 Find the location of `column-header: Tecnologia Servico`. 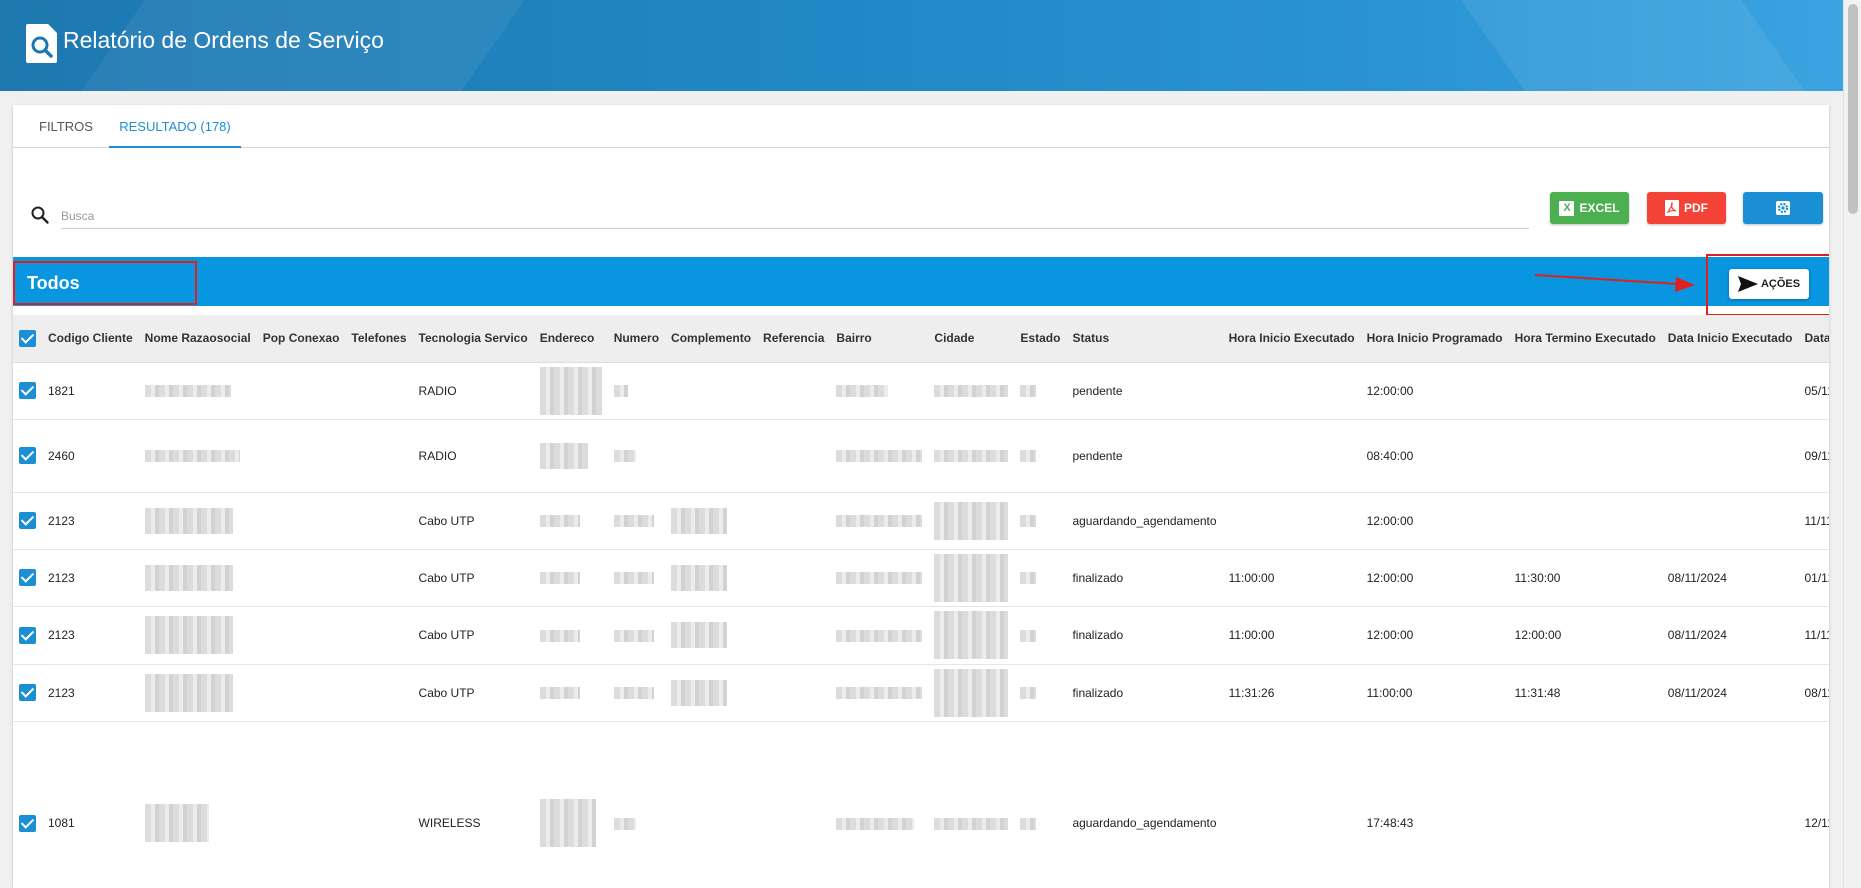

column-header: Tecnologia Servico is located at coordinates (473, 339).